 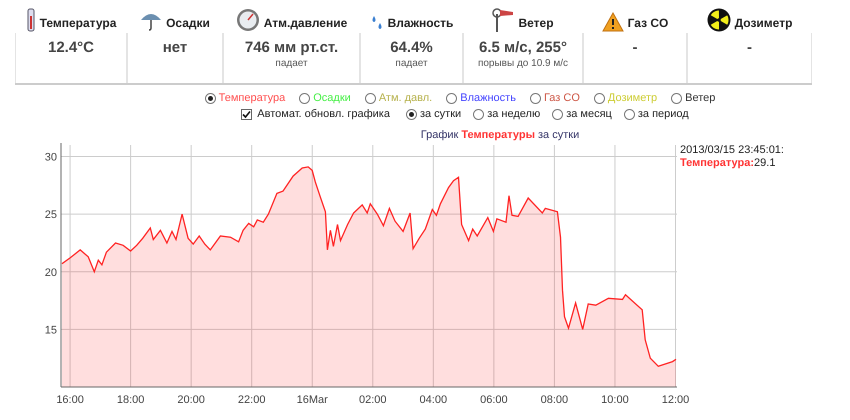 I want to click on legend-timestamp: 2013/03/15 23:45:01:, so click(x=732, y=150).